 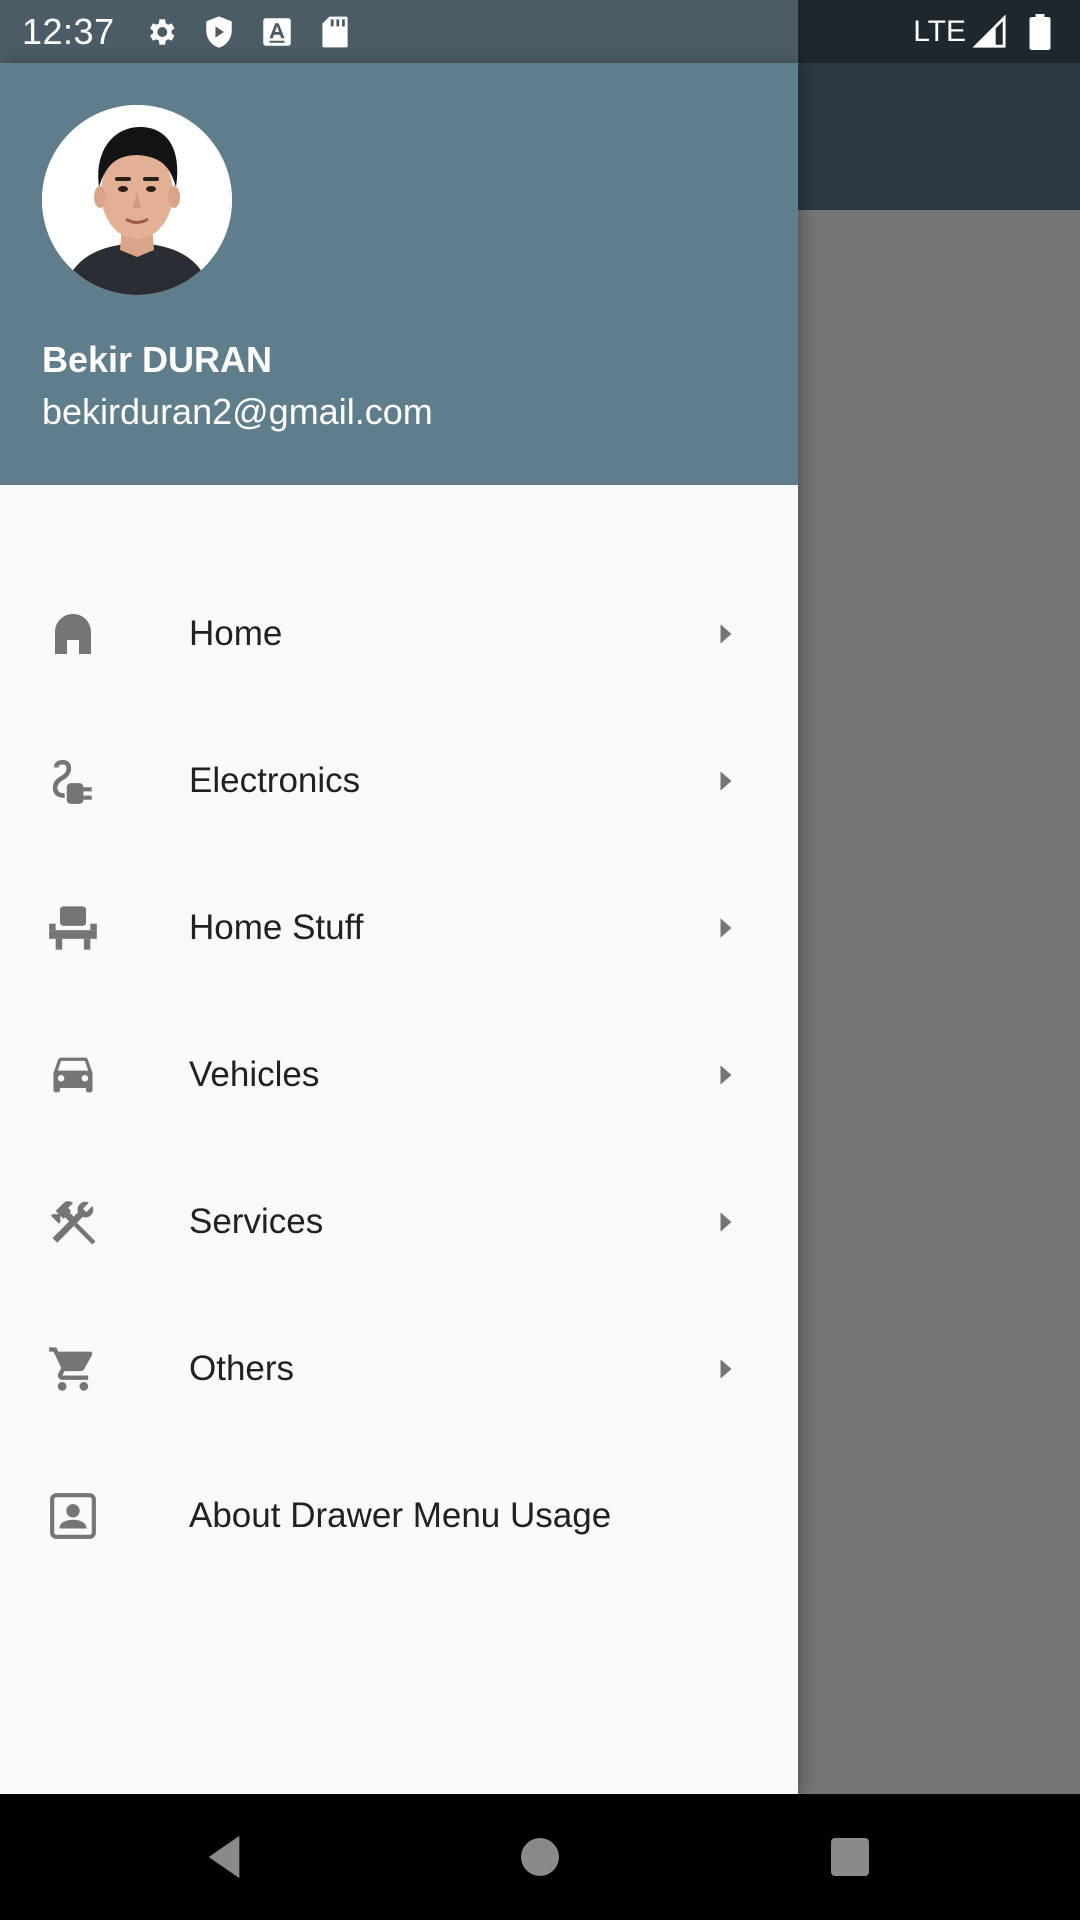 What do you see at coordinates (242, 1368) in the screenshot?
I see `menu-item-label: Others` at bounding box center [242, 1368].